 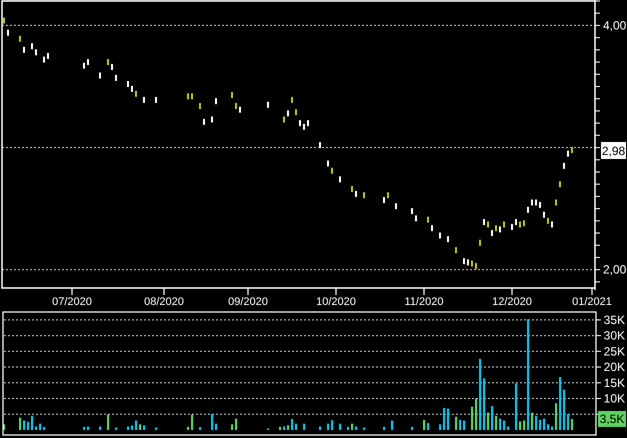 I want to click on axis-label: 35K, so click(x=614, y=319).